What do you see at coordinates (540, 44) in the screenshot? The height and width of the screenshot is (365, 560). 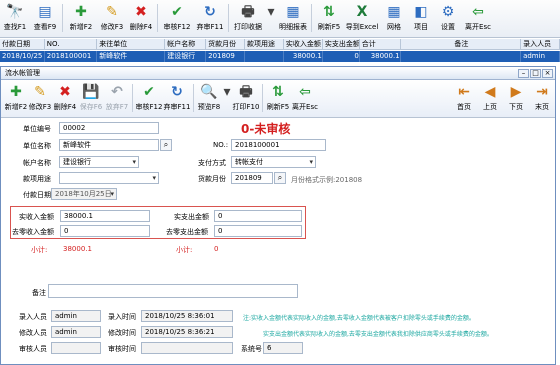 I see `column-header: 录入人员` at bounding box center [540, 44].